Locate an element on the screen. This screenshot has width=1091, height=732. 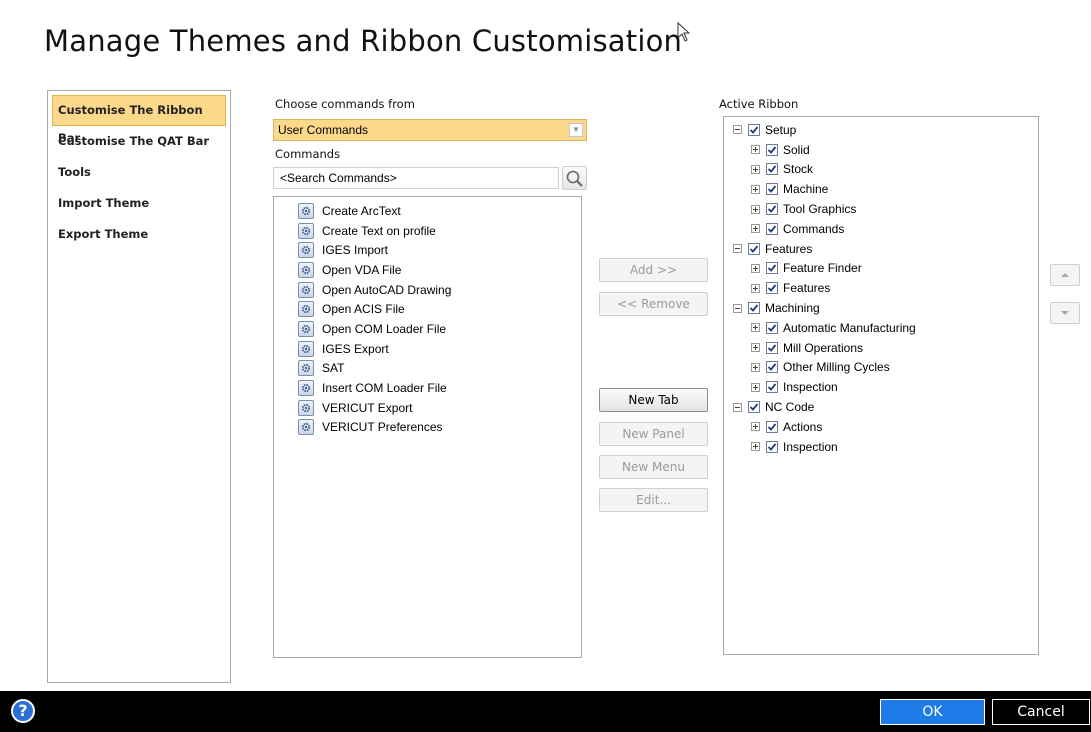
nav-item-customise-the-qat-bar: Customise The QAT Bar is located at coordinates (139, 141).